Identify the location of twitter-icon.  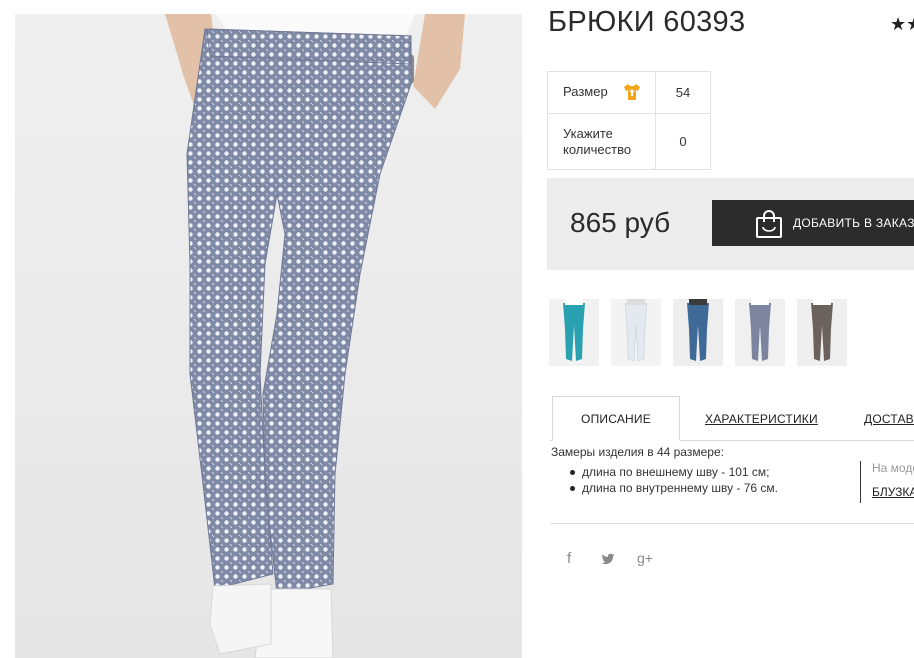
(608, 560).